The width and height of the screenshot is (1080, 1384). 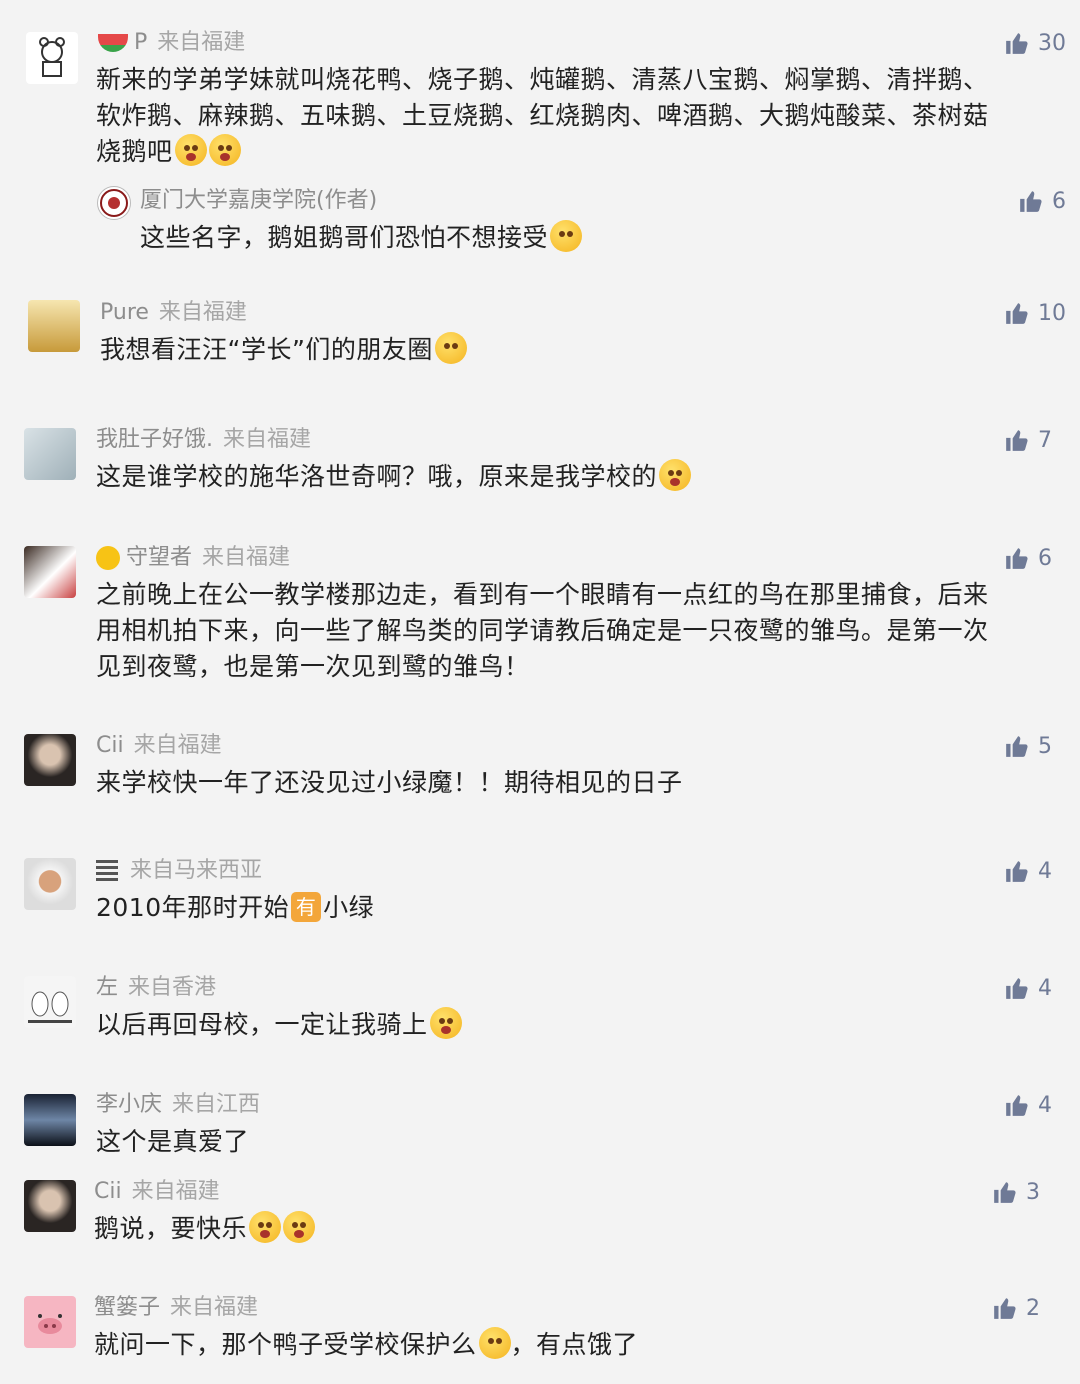 I want to click on comment-meta: 蟹篓子 来自福建, so click(x=176, y=1308).